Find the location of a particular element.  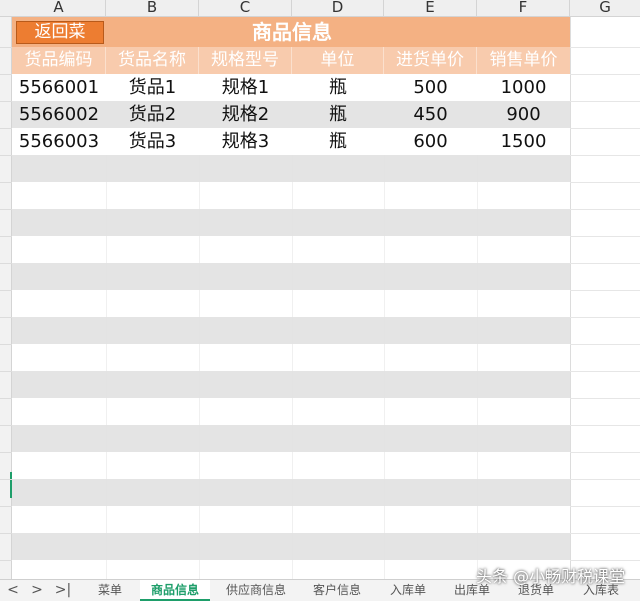

column-header-f: F is located at coordinates (523, 8).